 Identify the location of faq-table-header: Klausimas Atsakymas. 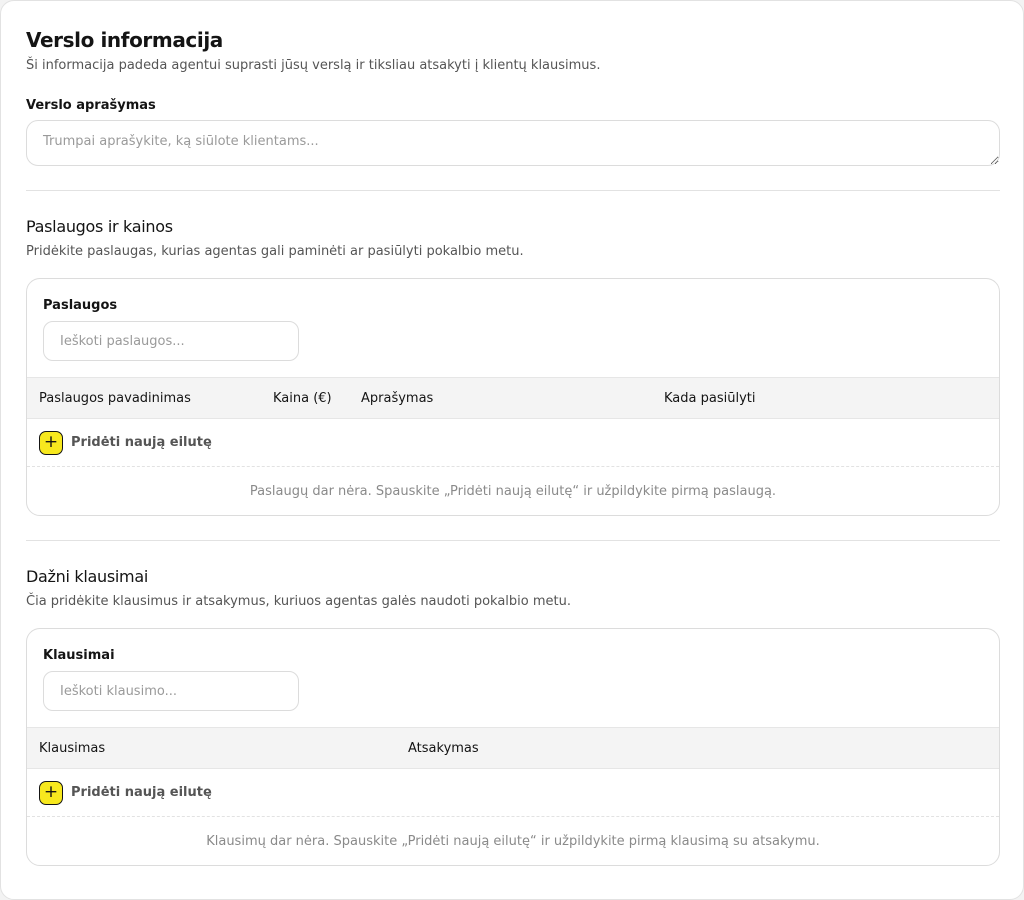
(513, 748).